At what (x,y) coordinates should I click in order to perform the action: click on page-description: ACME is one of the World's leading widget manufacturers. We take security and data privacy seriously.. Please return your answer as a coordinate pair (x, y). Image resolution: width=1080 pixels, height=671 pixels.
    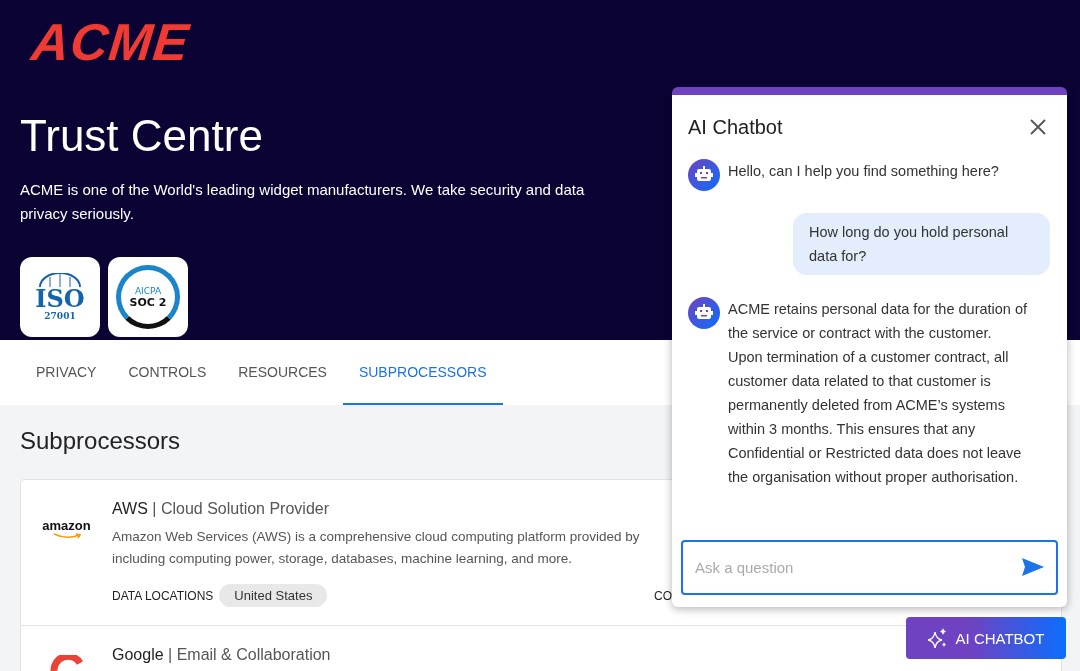
    Looking at the image, I should click on (303, 202).